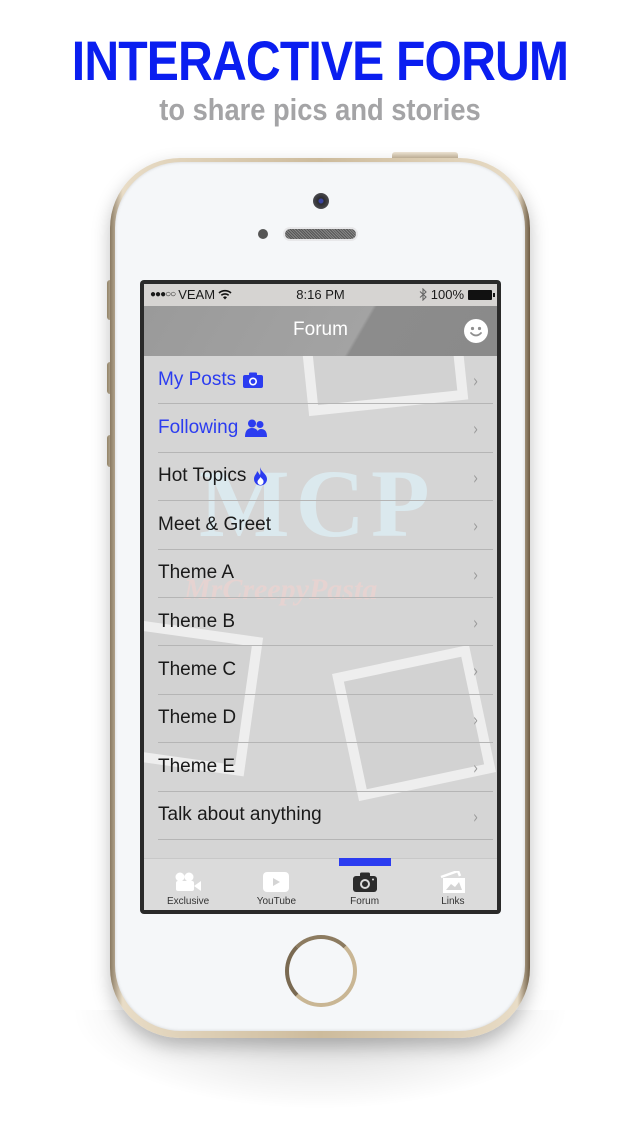 The height and width of the screenshot is (1136, 640). I want to click on battery-percent: 100%, so click(447, 294).